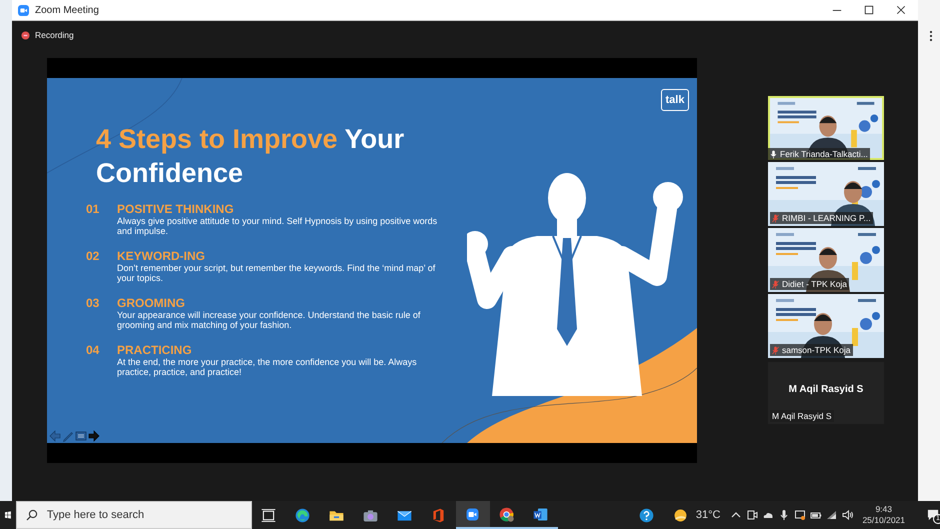  Describe the element at coordinates (176, 209) in the screenshot. I see `step-heading: POSITIVE THINKING` at that location.